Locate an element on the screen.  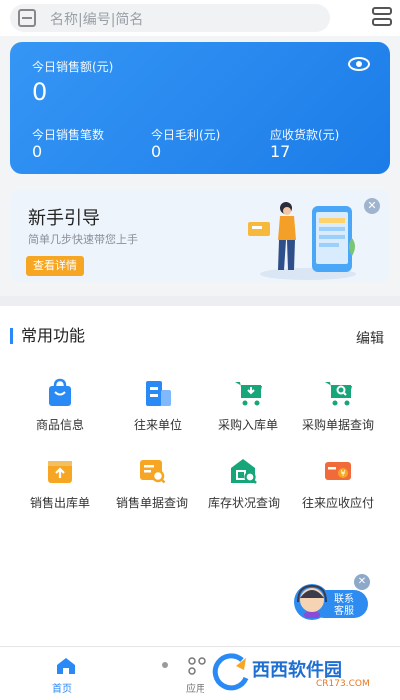
function-label: 销售出库单 is located at coordinates (59, 503).